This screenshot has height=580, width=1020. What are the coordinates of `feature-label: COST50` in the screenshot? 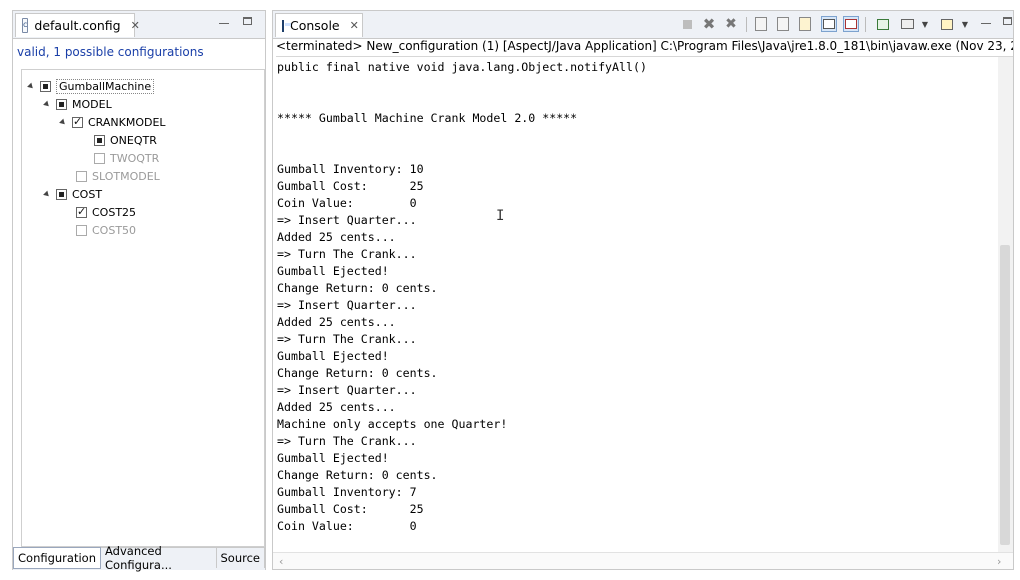 It's located at (114, 230).